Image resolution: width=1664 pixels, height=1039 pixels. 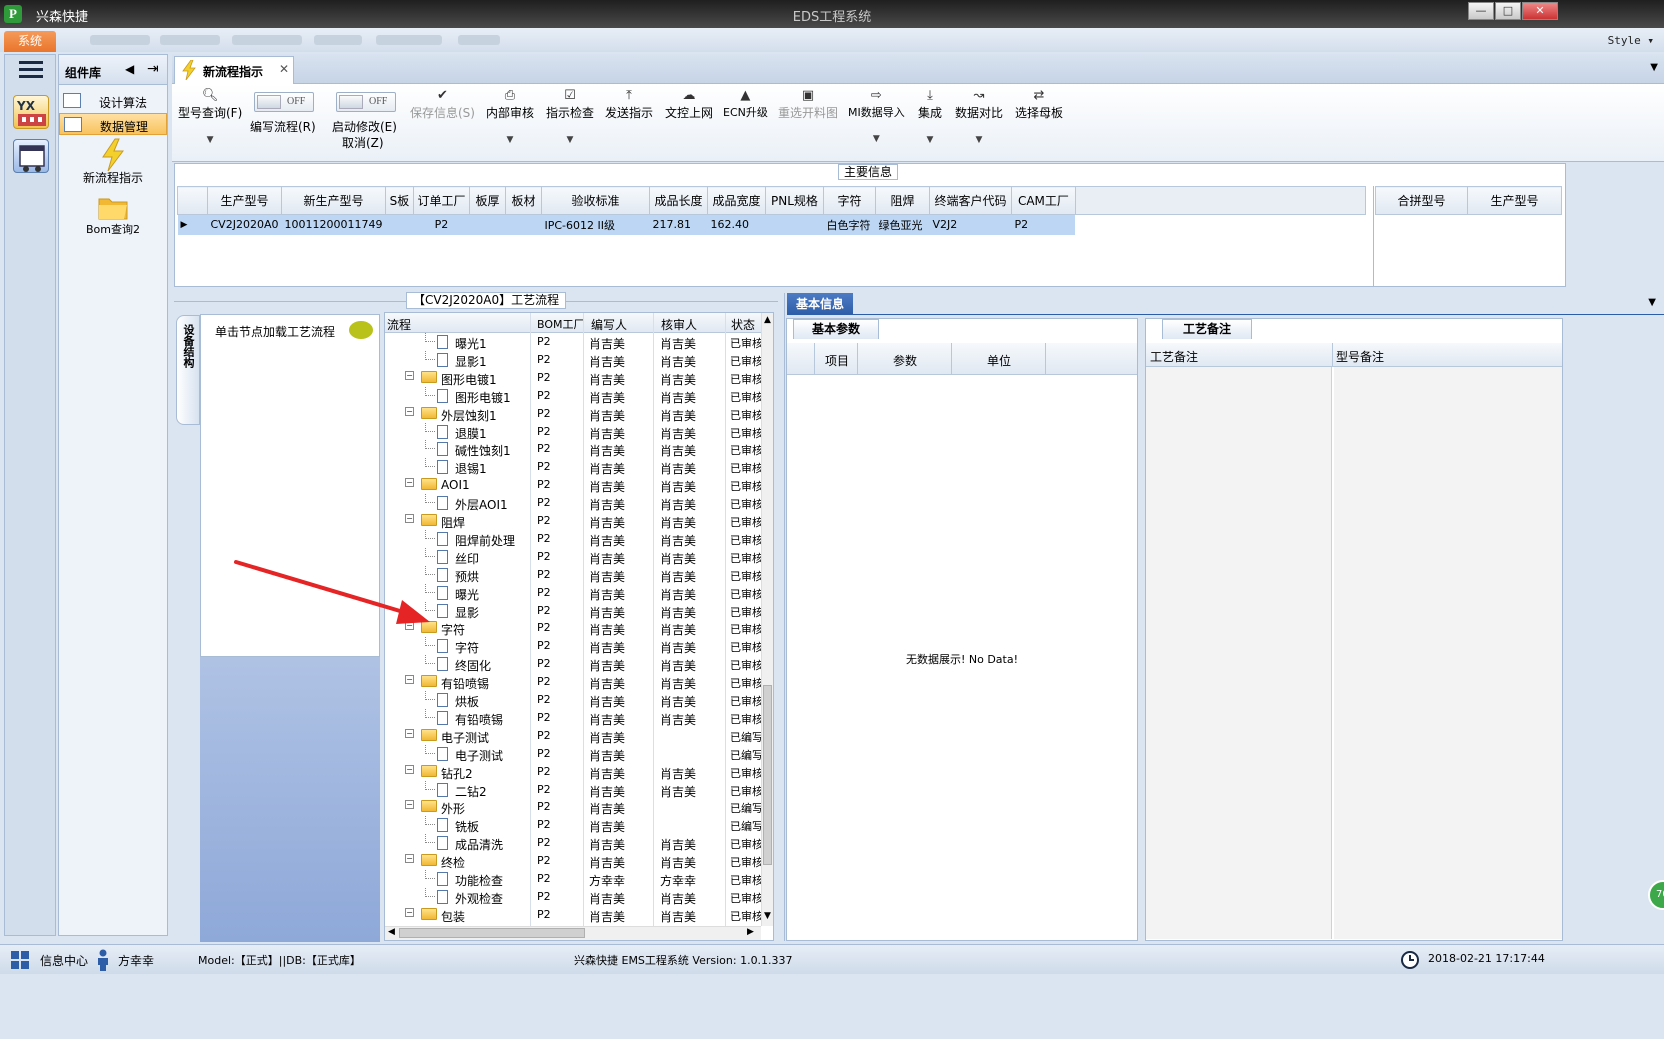 I want to click on hamburger-menu-icon, so click(x=31, y=70).